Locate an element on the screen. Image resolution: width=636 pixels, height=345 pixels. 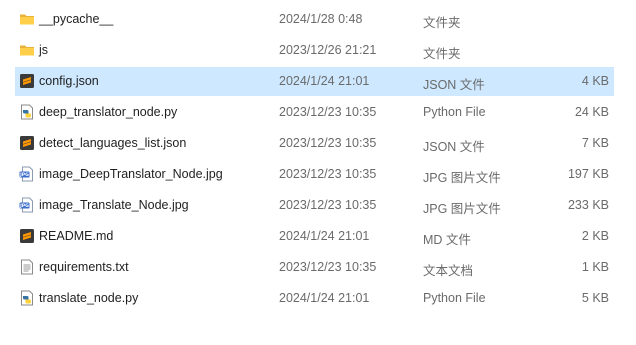
file-name: __pycache__ is located at coordinates (76, 19).